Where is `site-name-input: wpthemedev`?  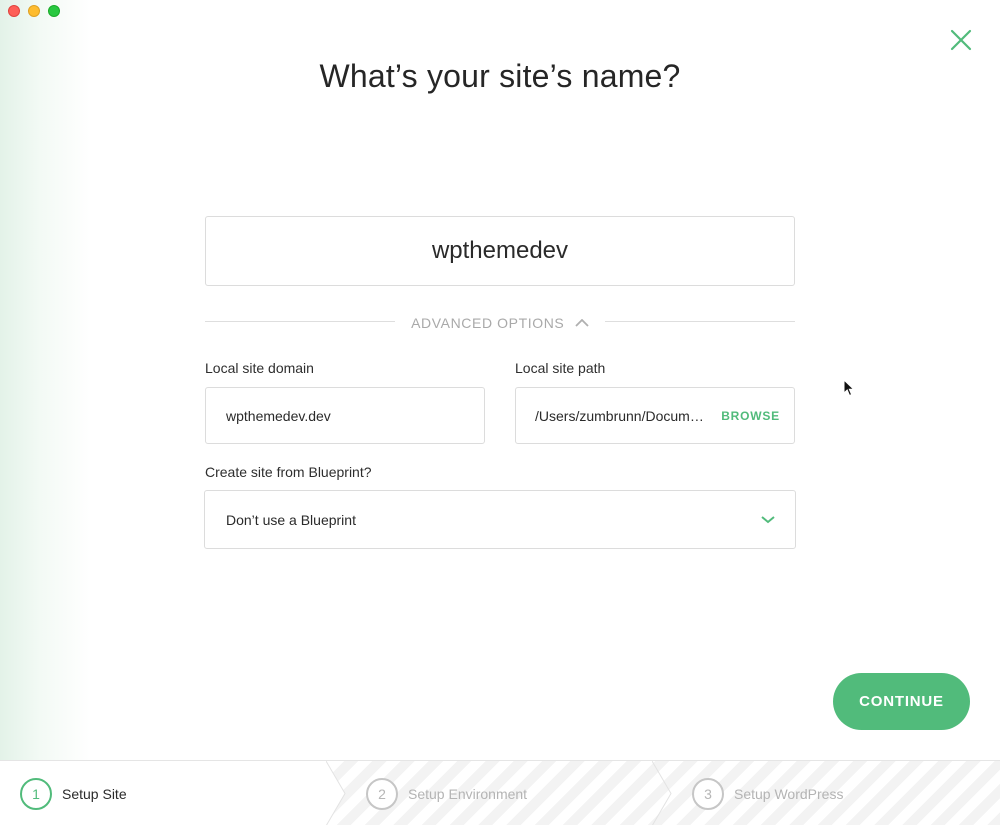
site-name-input: wpthemedev is located at coordinates (500, 251).